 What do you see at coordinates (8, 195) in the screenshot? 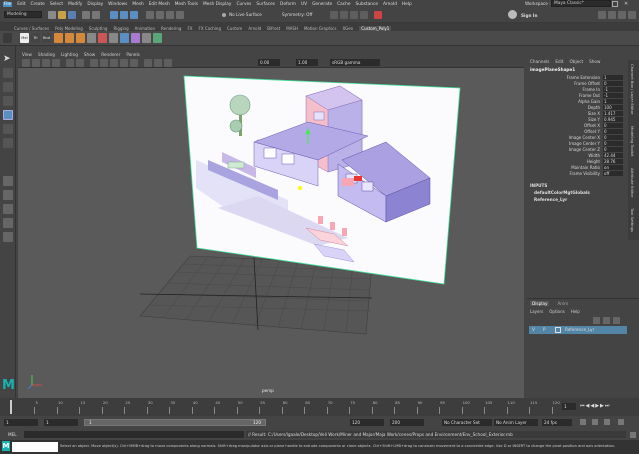
I see `layout-four-icon` at bounding box center [8, 195].